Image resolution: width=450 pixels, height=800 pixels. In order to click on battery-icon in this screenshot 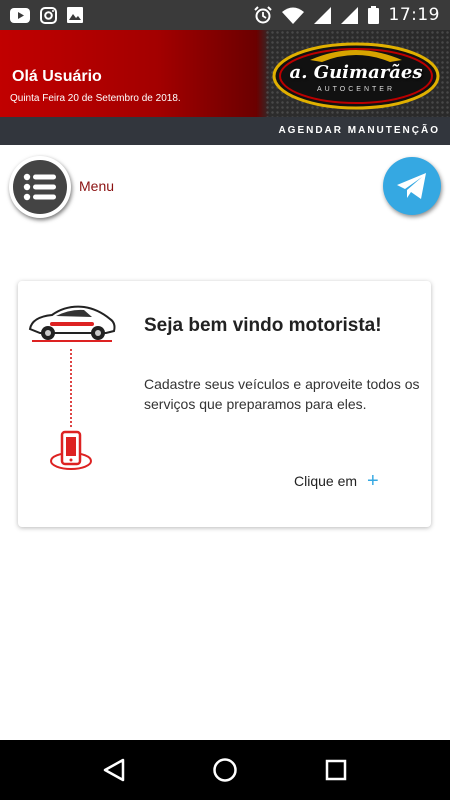, I will do `click(373, 15)`.